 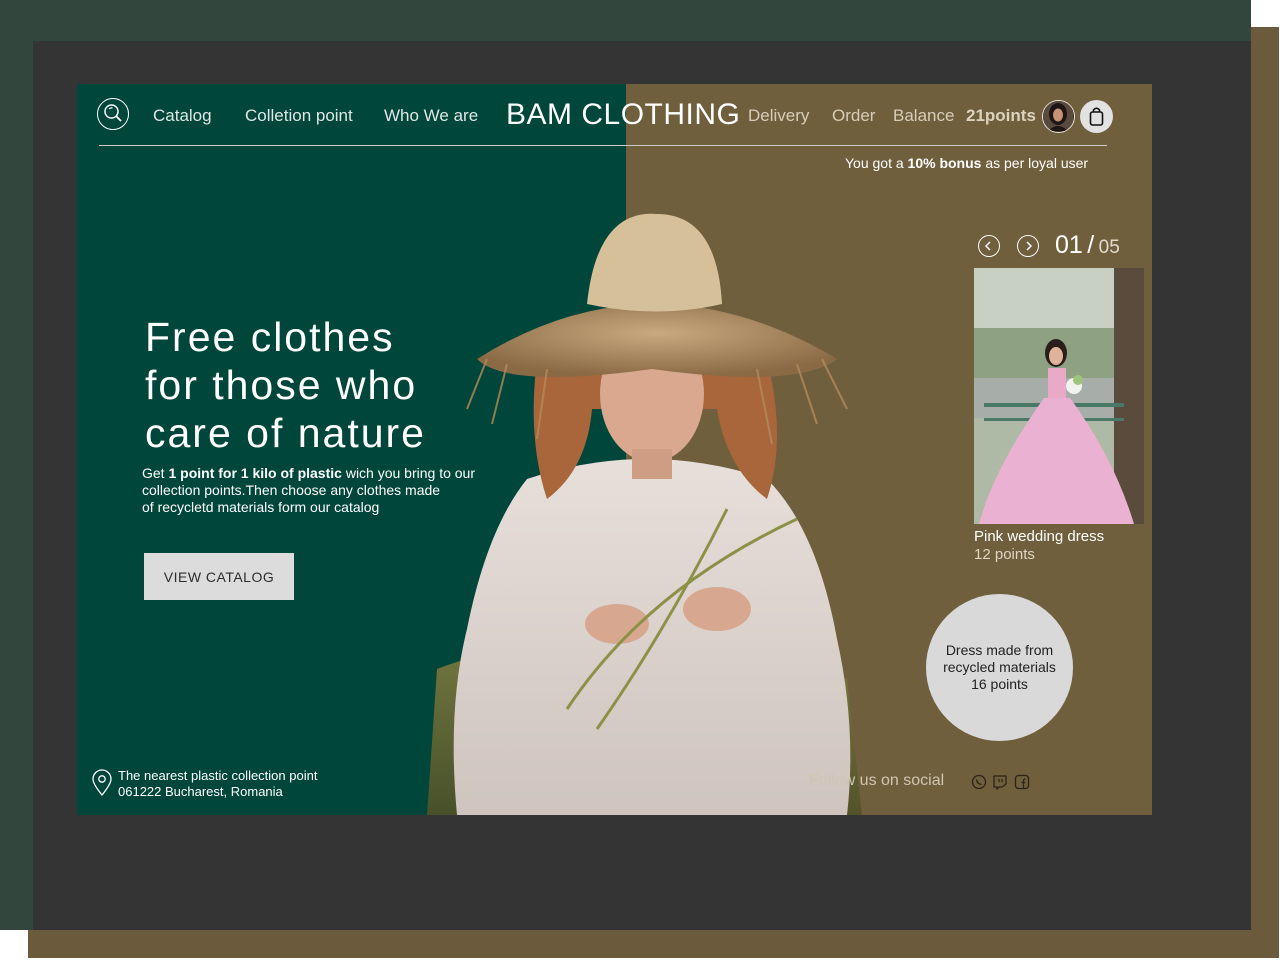 I want to click on carousel-prev-button, so click(x=989, y=246).